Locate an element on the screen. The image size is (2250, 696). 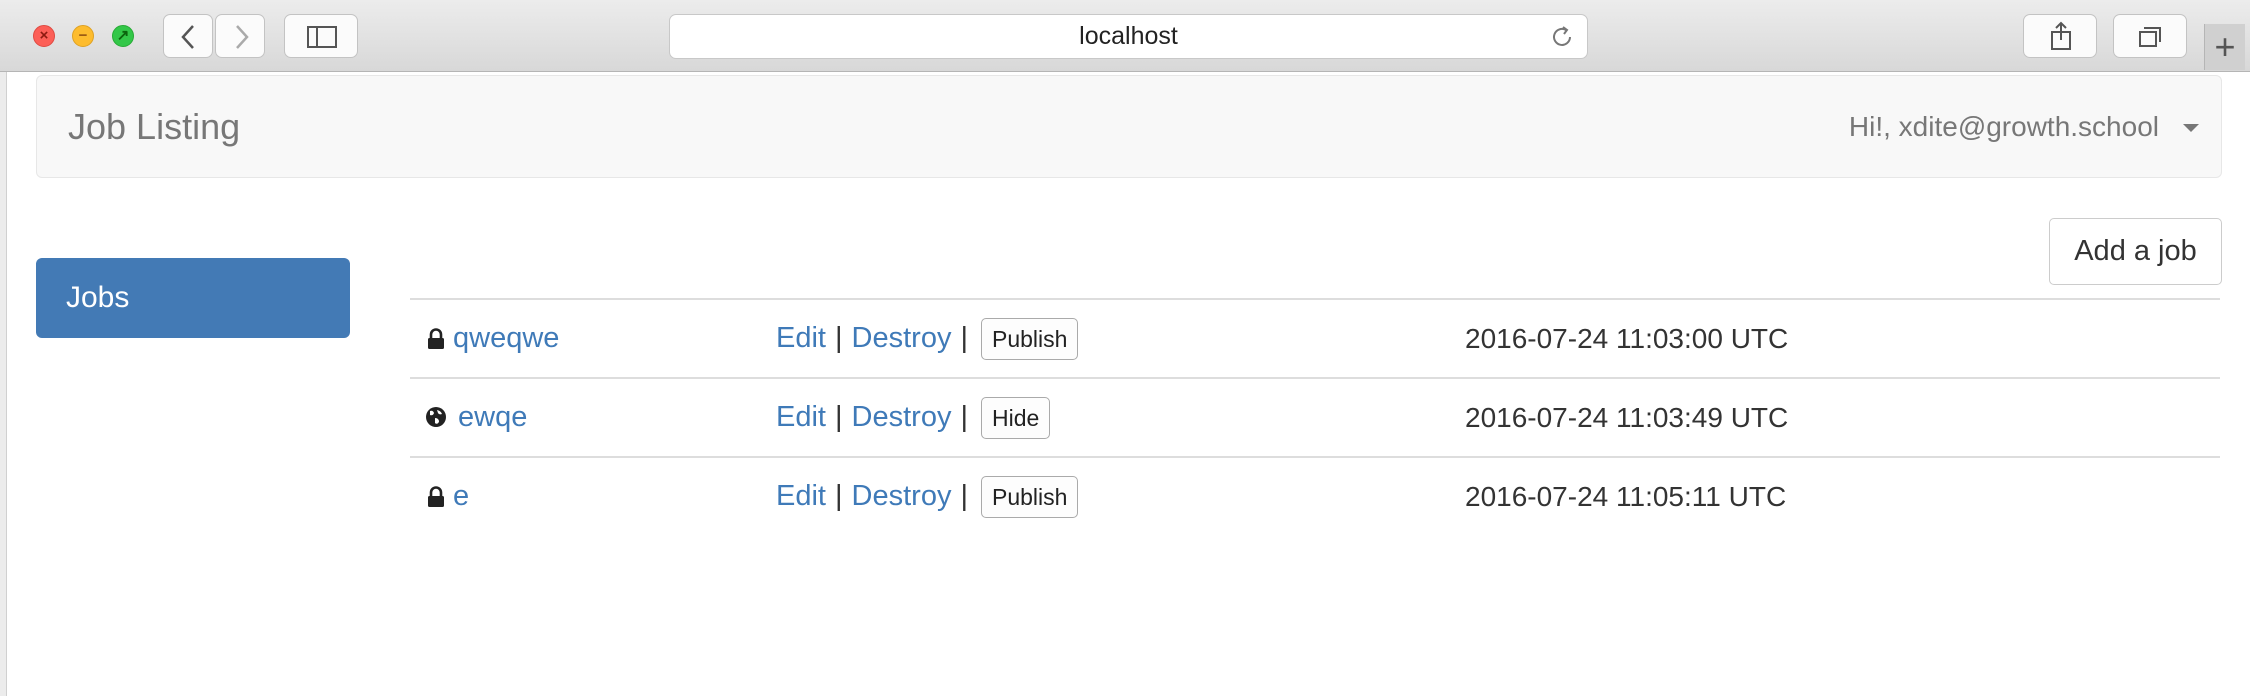
browser-toolbar: × − ↗ localhost + is located at coordinates (1125, 36).